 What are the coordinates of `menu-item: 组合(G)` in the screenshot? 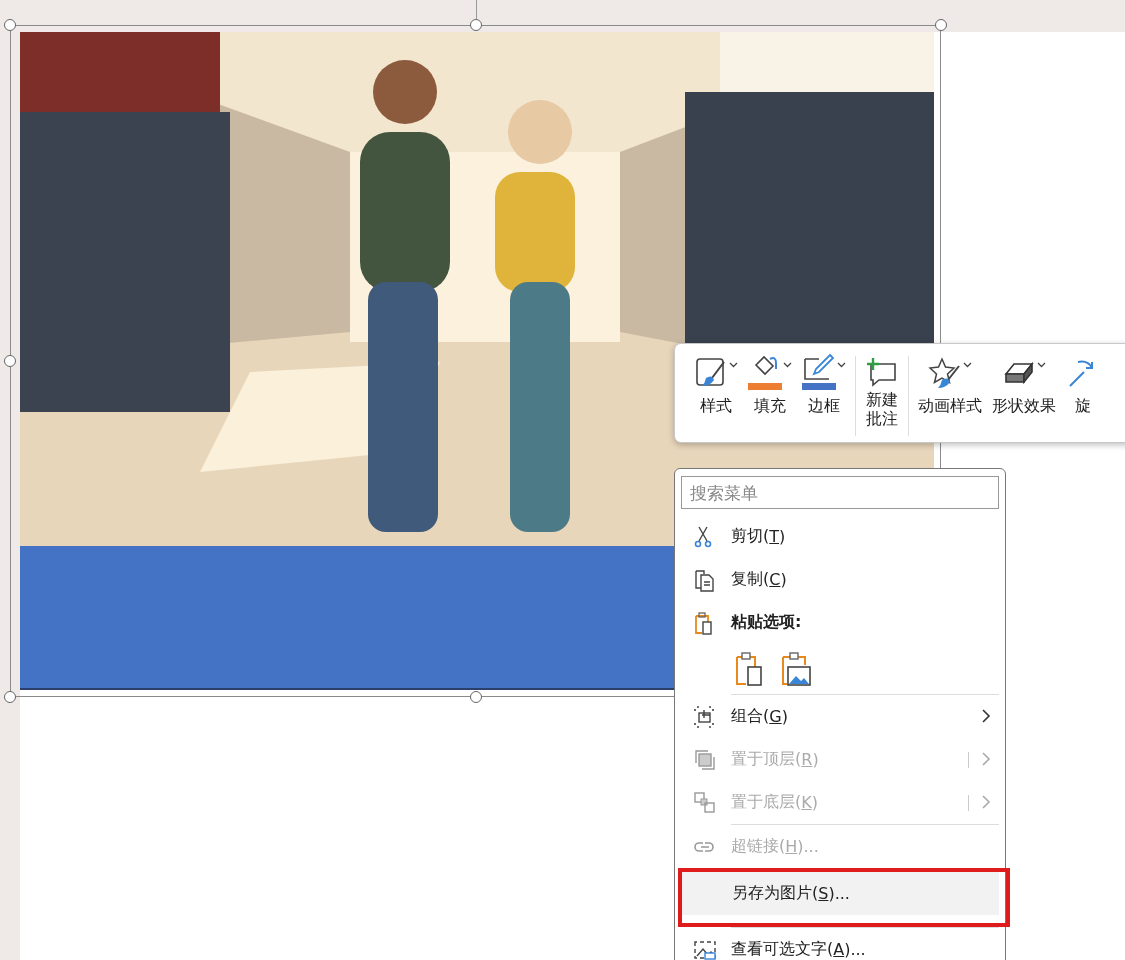 It's located at (840, 716).